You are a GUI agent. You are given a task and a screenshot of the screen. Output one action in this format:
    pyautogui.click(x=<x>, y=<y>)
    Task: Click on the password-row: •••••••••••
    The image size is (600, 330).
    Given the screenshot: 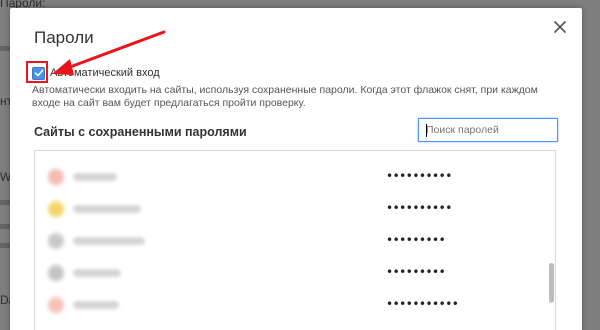 What is the action you would take?
    pyautogui.click(x=295, y=305)
    